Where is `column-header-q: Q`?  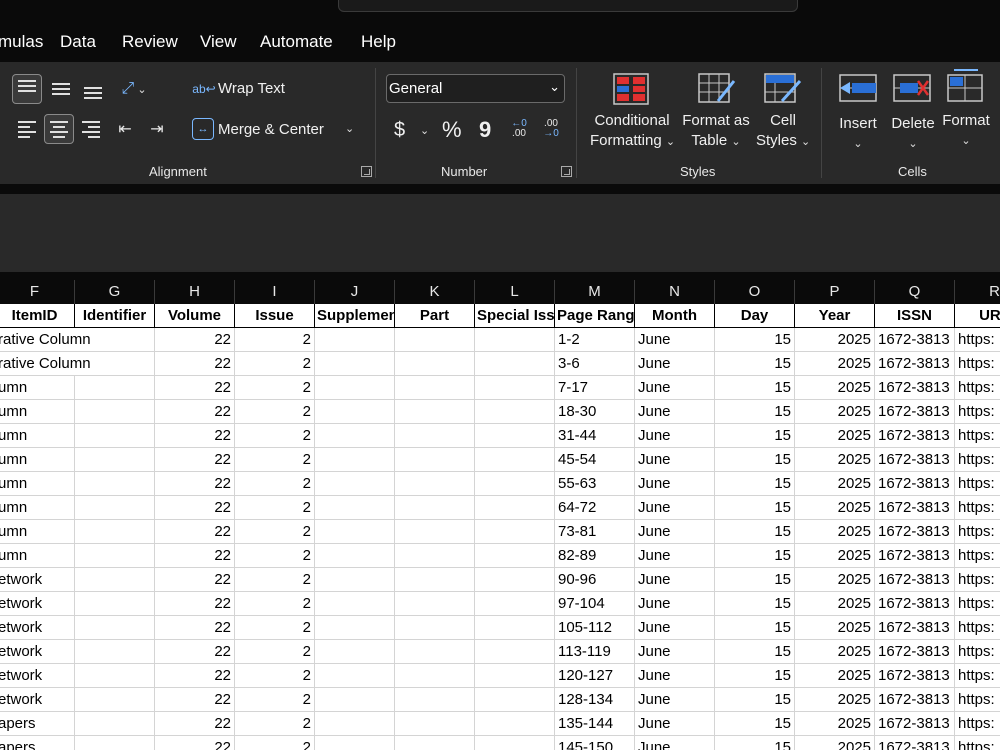
column-header-q: Q is located at coordinates (915, 292).